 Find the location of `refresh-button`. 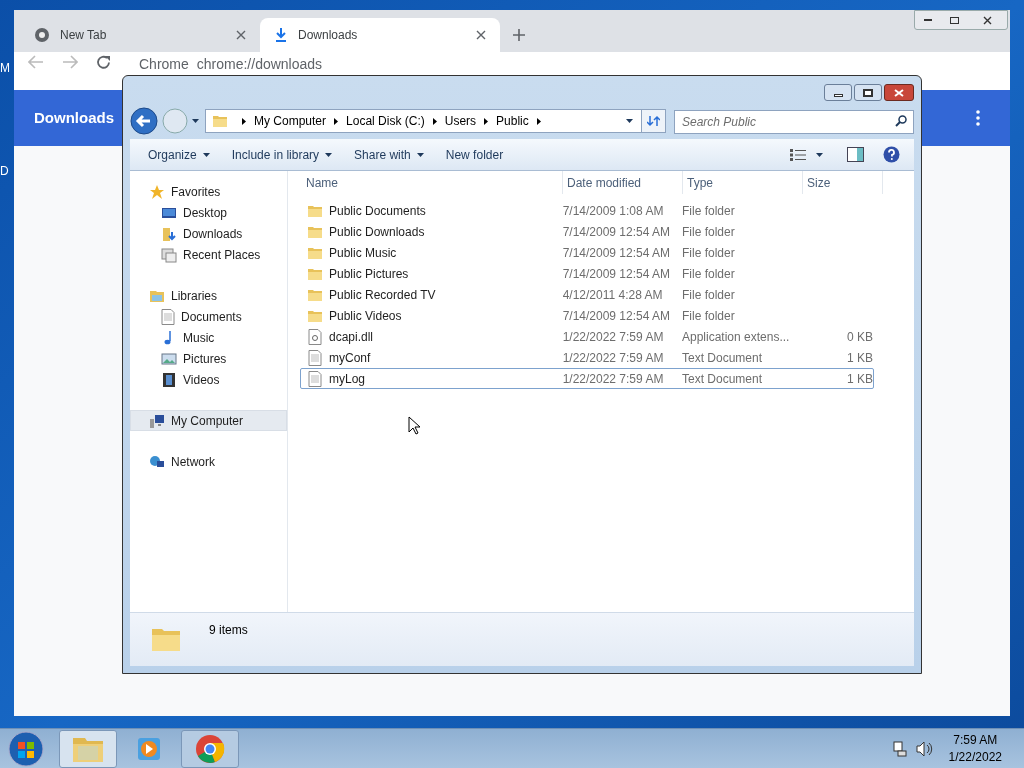

refresh-button is located at coordinates (653, 121).